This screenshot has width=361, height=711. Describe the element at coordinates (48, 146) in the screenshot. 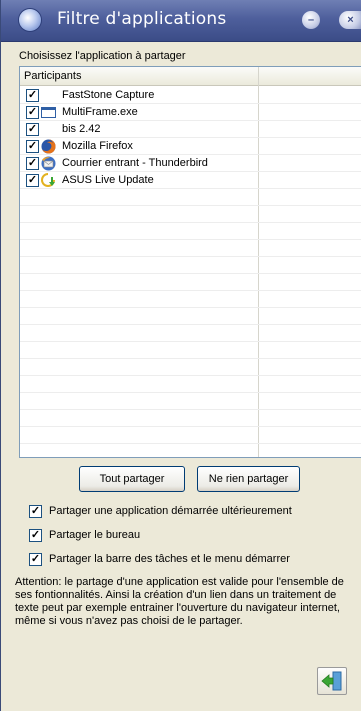

I see `firefox-icon` at that location.